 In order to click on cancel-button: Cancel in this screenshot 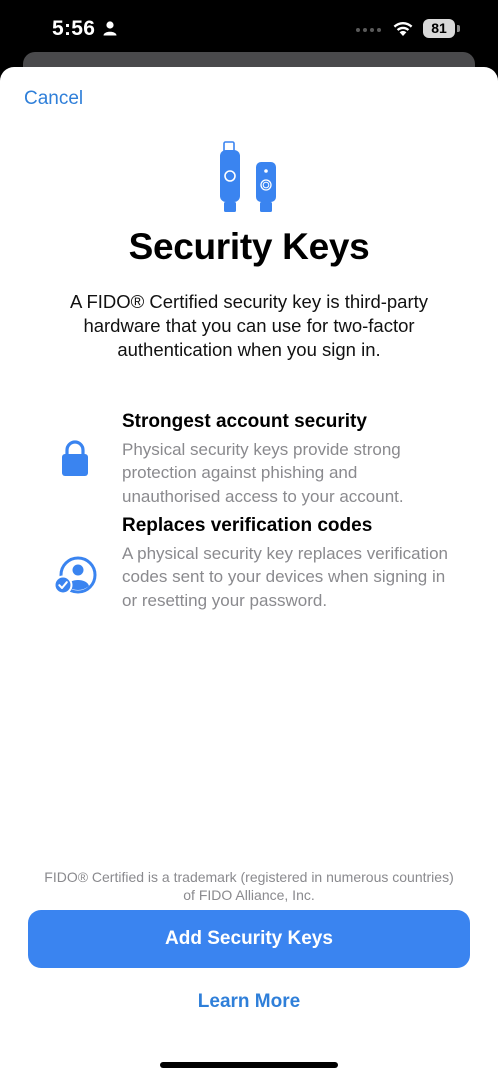, I will do `click(53, 99)`.